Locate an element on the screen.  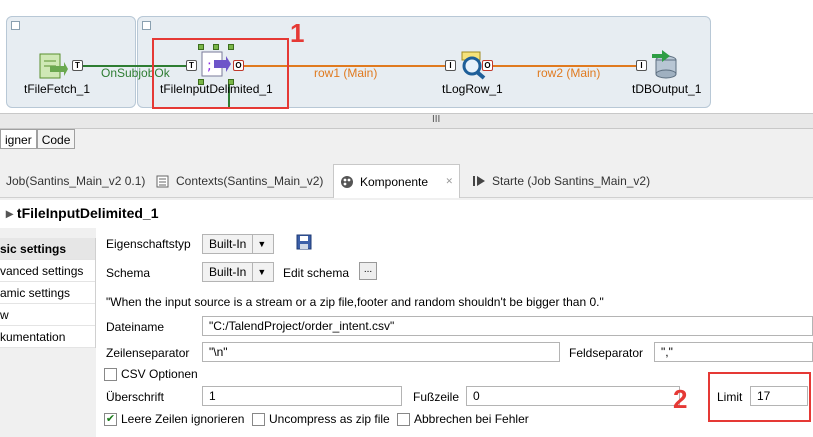
tab-starte-label: Starte (Job Santins_Main_v2) is located at coordinates (571, 181).